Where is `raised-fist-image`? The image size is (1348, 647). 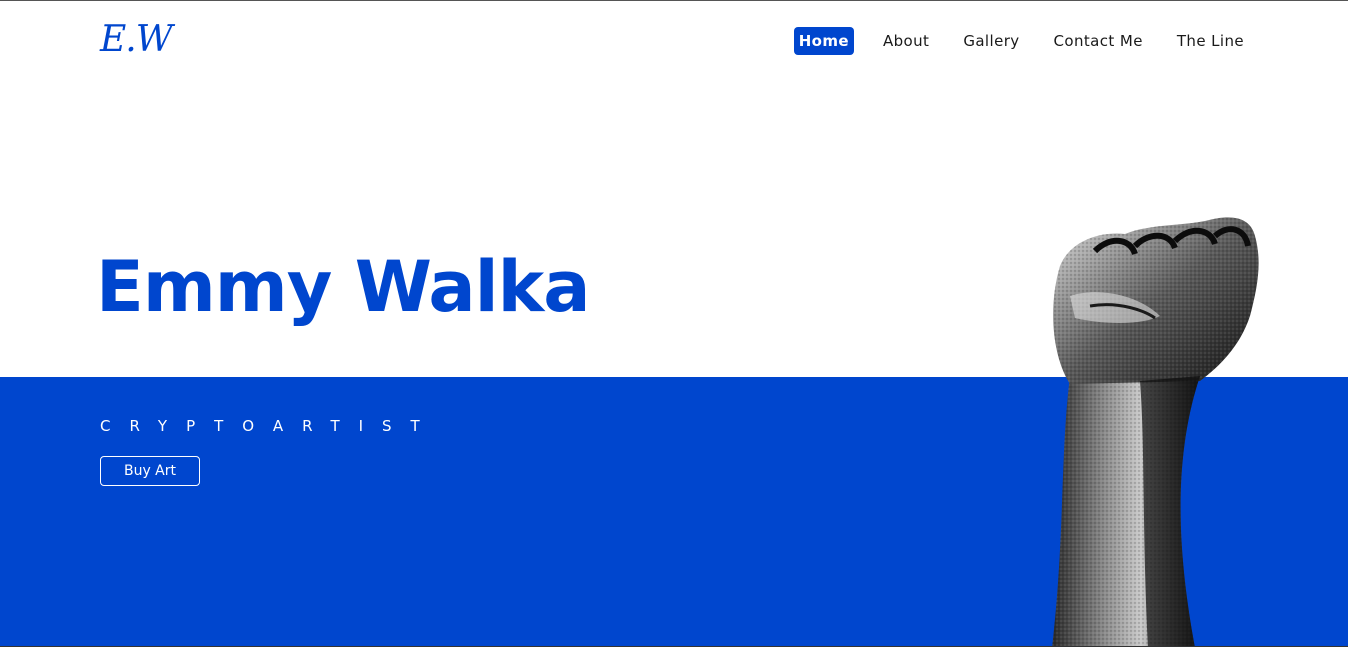
raised-fist-image is located at coordinates (1155, 431).